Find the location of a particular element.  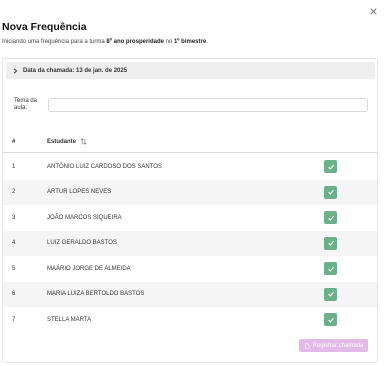

term-name: 1º bimestre is located at coordinates (190, 42).